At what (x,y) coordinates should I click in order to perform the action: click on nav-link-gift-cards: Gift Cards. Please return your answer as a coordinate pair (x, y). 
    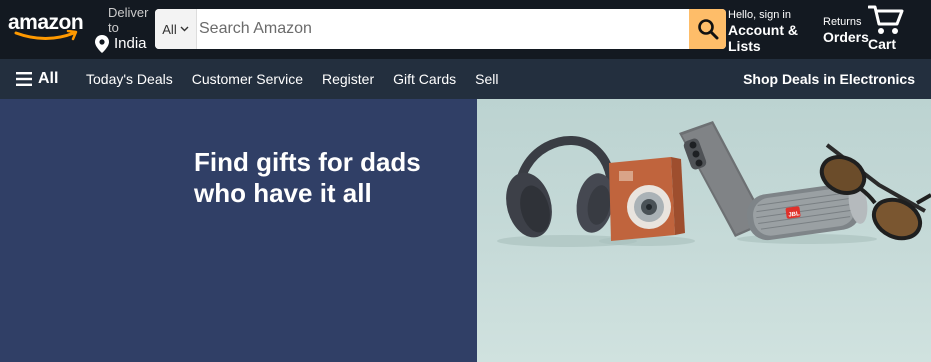
    Looking at the image, I should click on (424, 79).